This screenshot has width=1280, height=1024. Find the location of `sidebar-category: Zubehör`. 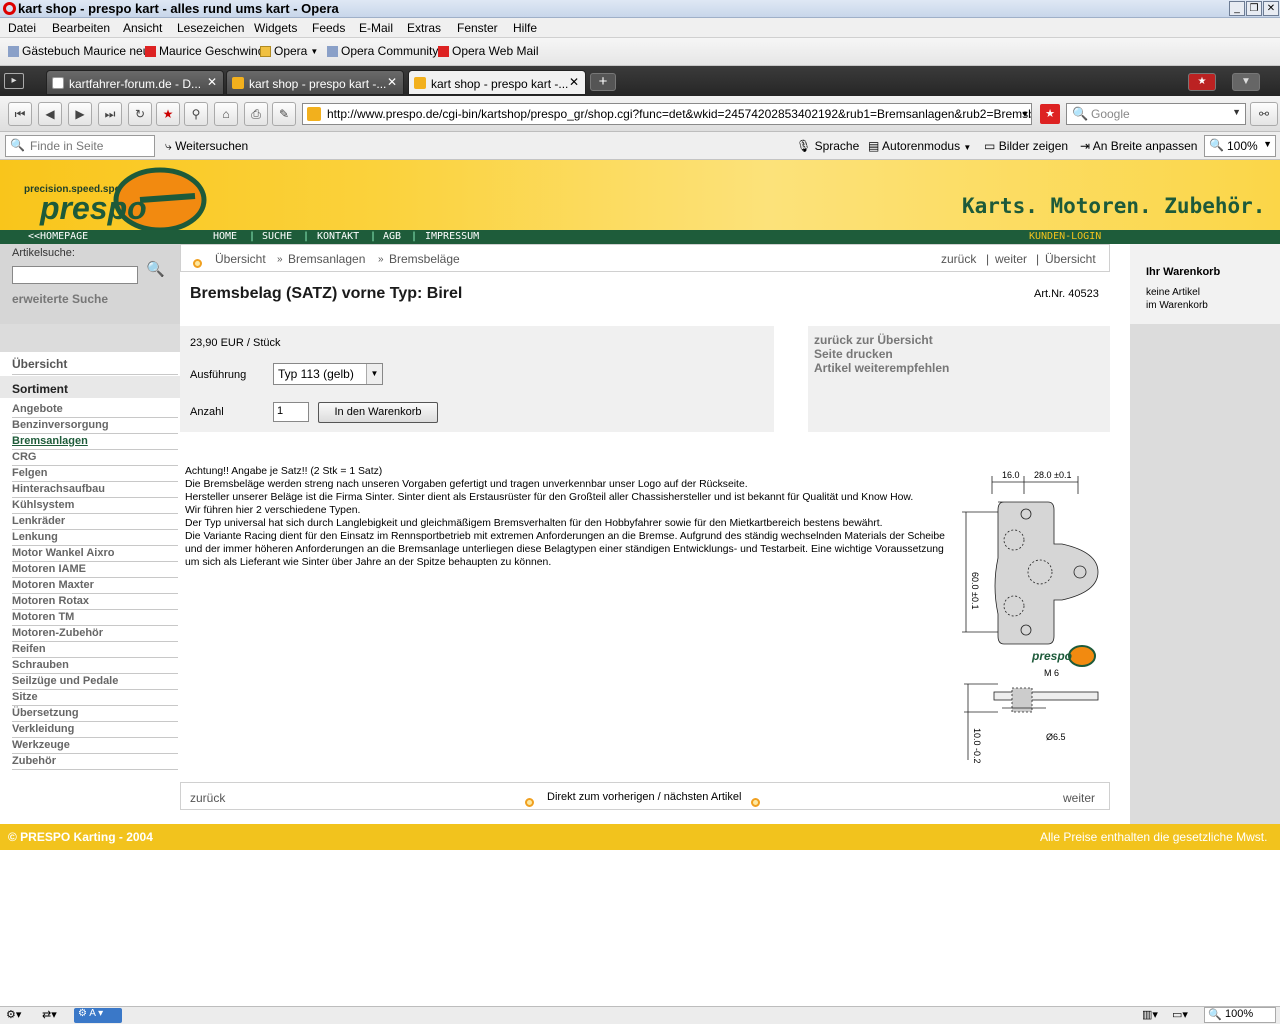

sidebar-category: Zubehör is located at coordinates (34, 761).